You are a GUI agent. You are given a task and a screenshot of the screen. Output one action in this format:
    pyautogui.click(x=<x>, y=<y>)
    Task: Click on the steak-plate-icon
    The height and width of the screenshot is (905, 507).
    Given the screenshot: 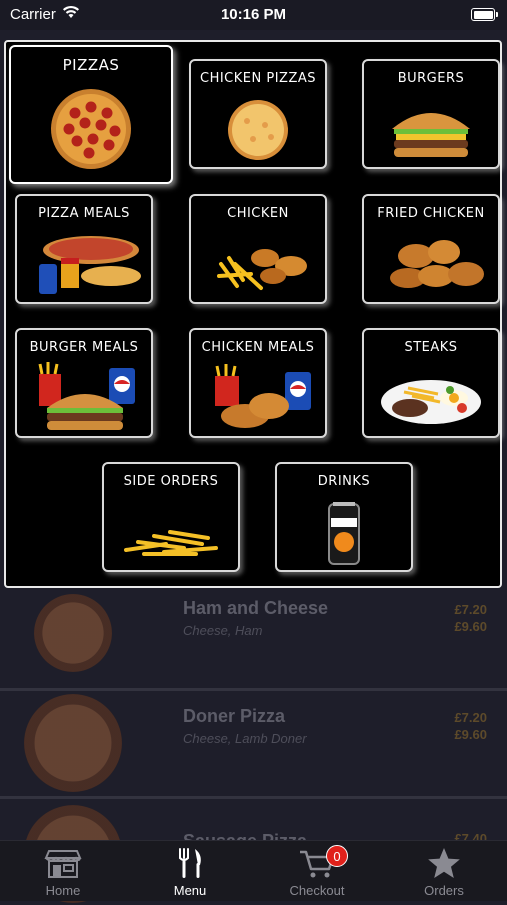 What is the action you would take?
    pyautogui.click(x=431, y=402)
    